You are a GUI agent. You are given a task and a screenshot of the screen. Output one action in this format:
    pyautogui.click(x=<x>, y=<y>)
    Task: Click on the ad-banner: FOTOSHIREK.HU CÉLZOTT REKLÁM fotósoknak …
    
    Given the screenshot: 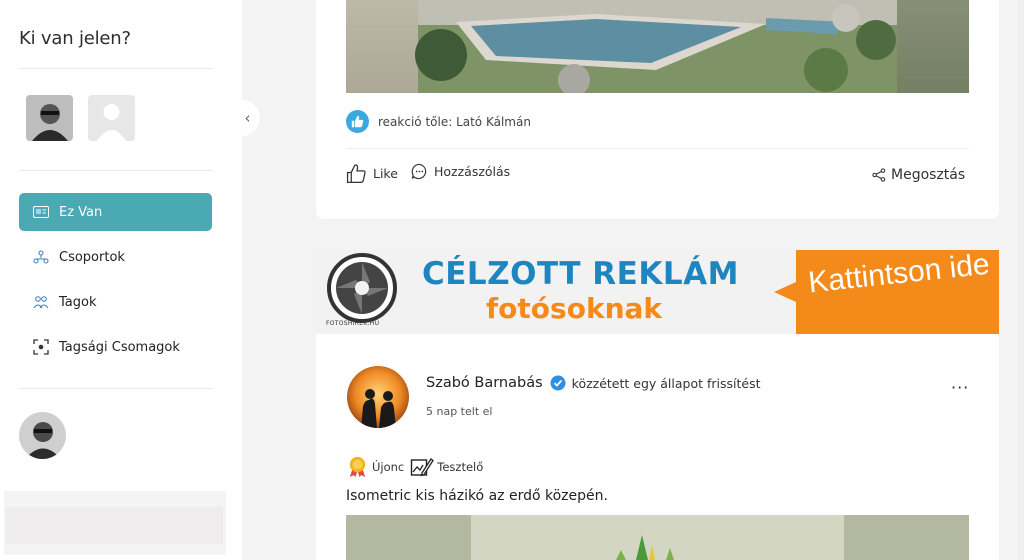 What is the action you would take?
    pyautogui.click(x=657, y=292)
    